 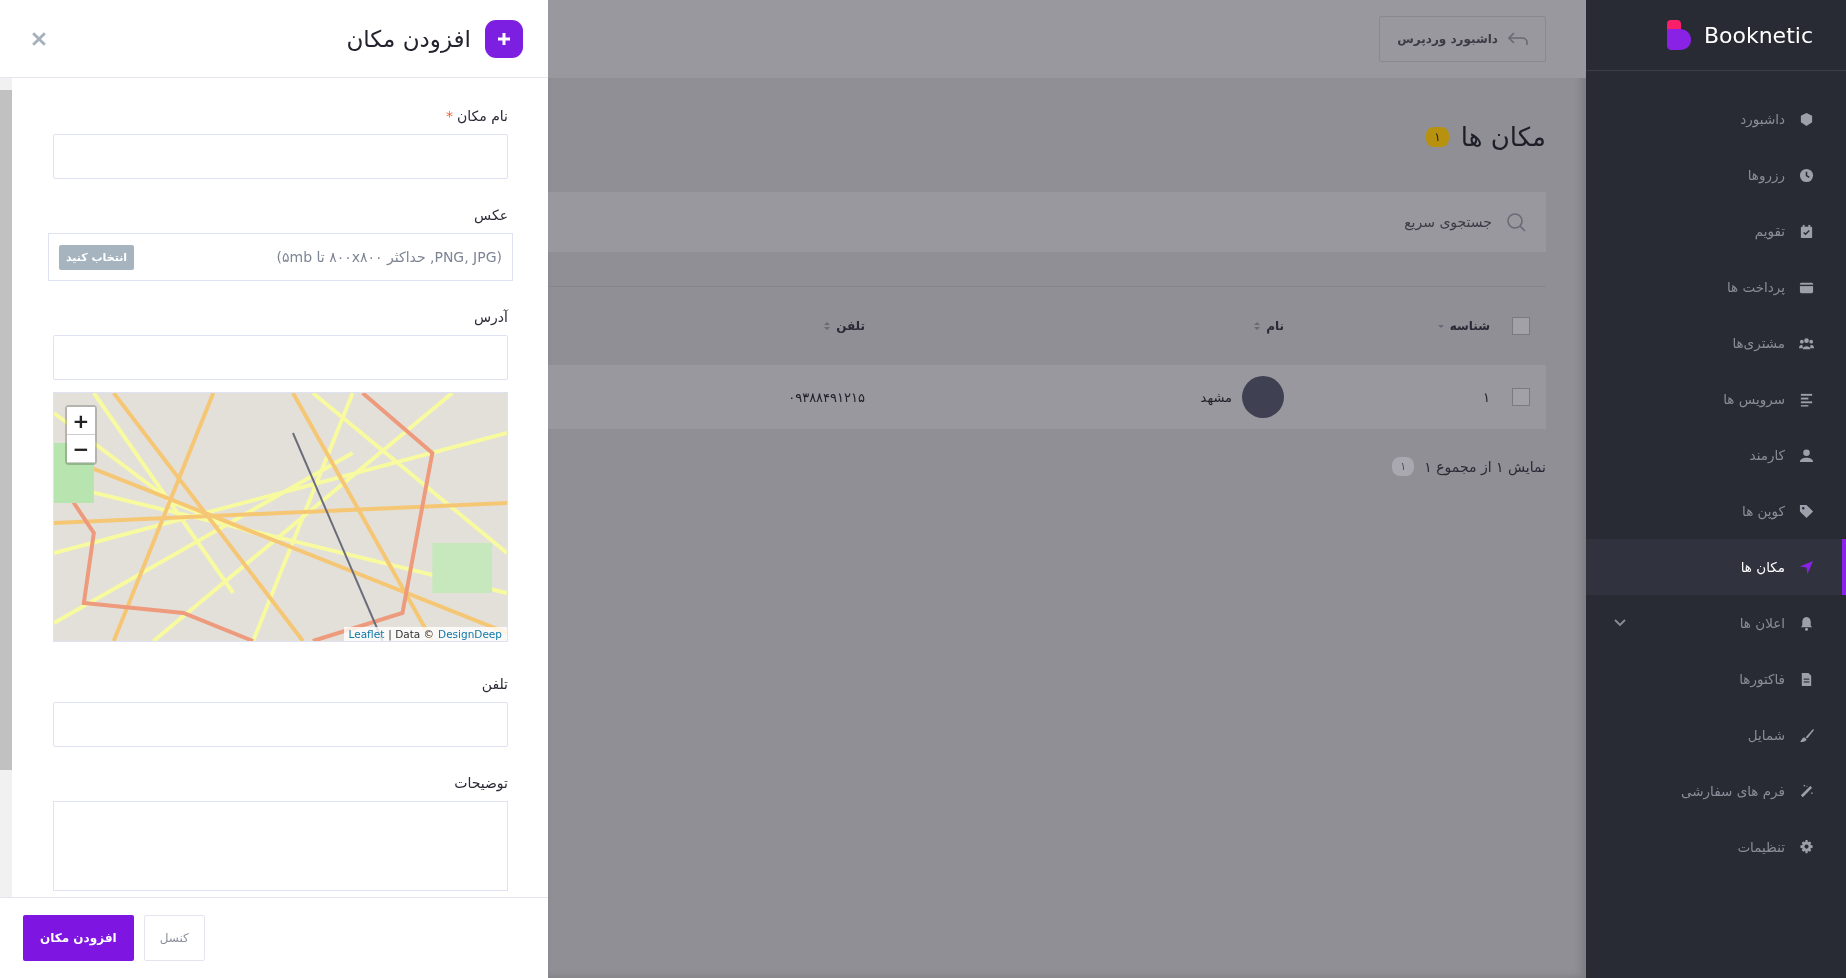 What do you see at coordinates (1806, 791) in the screenshot?
I see `magic-wand-icon` at bounding box center [1806, 791].